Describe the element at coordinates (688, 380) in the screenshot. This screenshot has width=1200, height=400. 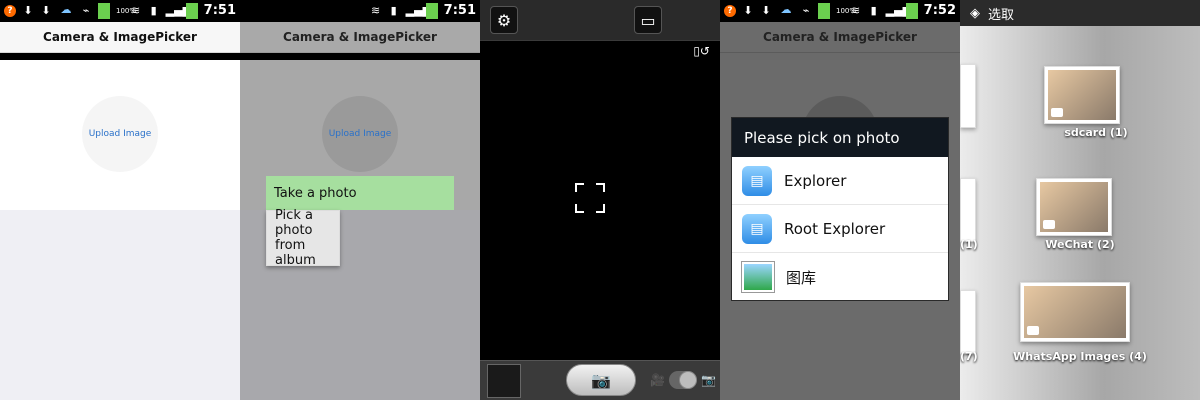
I see `mode-toggle-knob` at that location.